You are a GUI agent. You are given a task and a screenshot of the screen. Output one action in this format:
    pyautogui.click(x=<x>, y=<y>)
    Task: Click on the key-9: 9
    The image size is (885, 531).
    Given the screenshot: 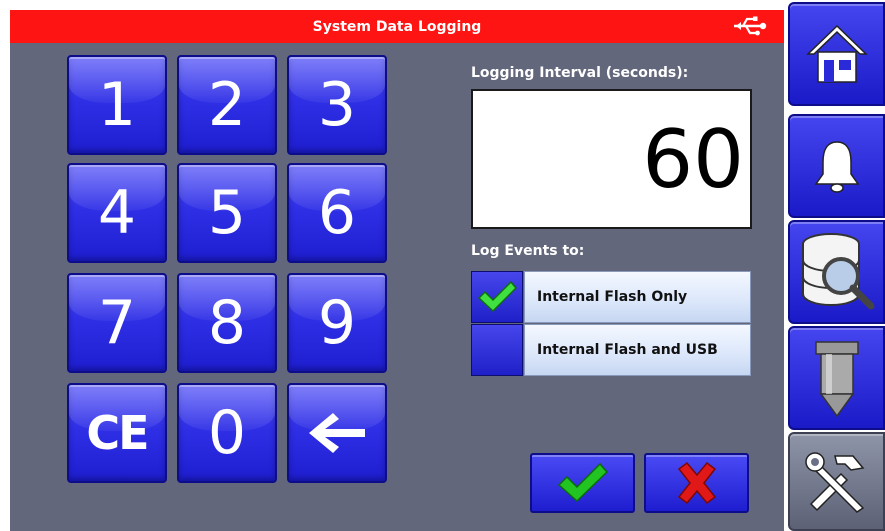 What is the action you would take?
    pyautogui.click(x=337, y=323)
    